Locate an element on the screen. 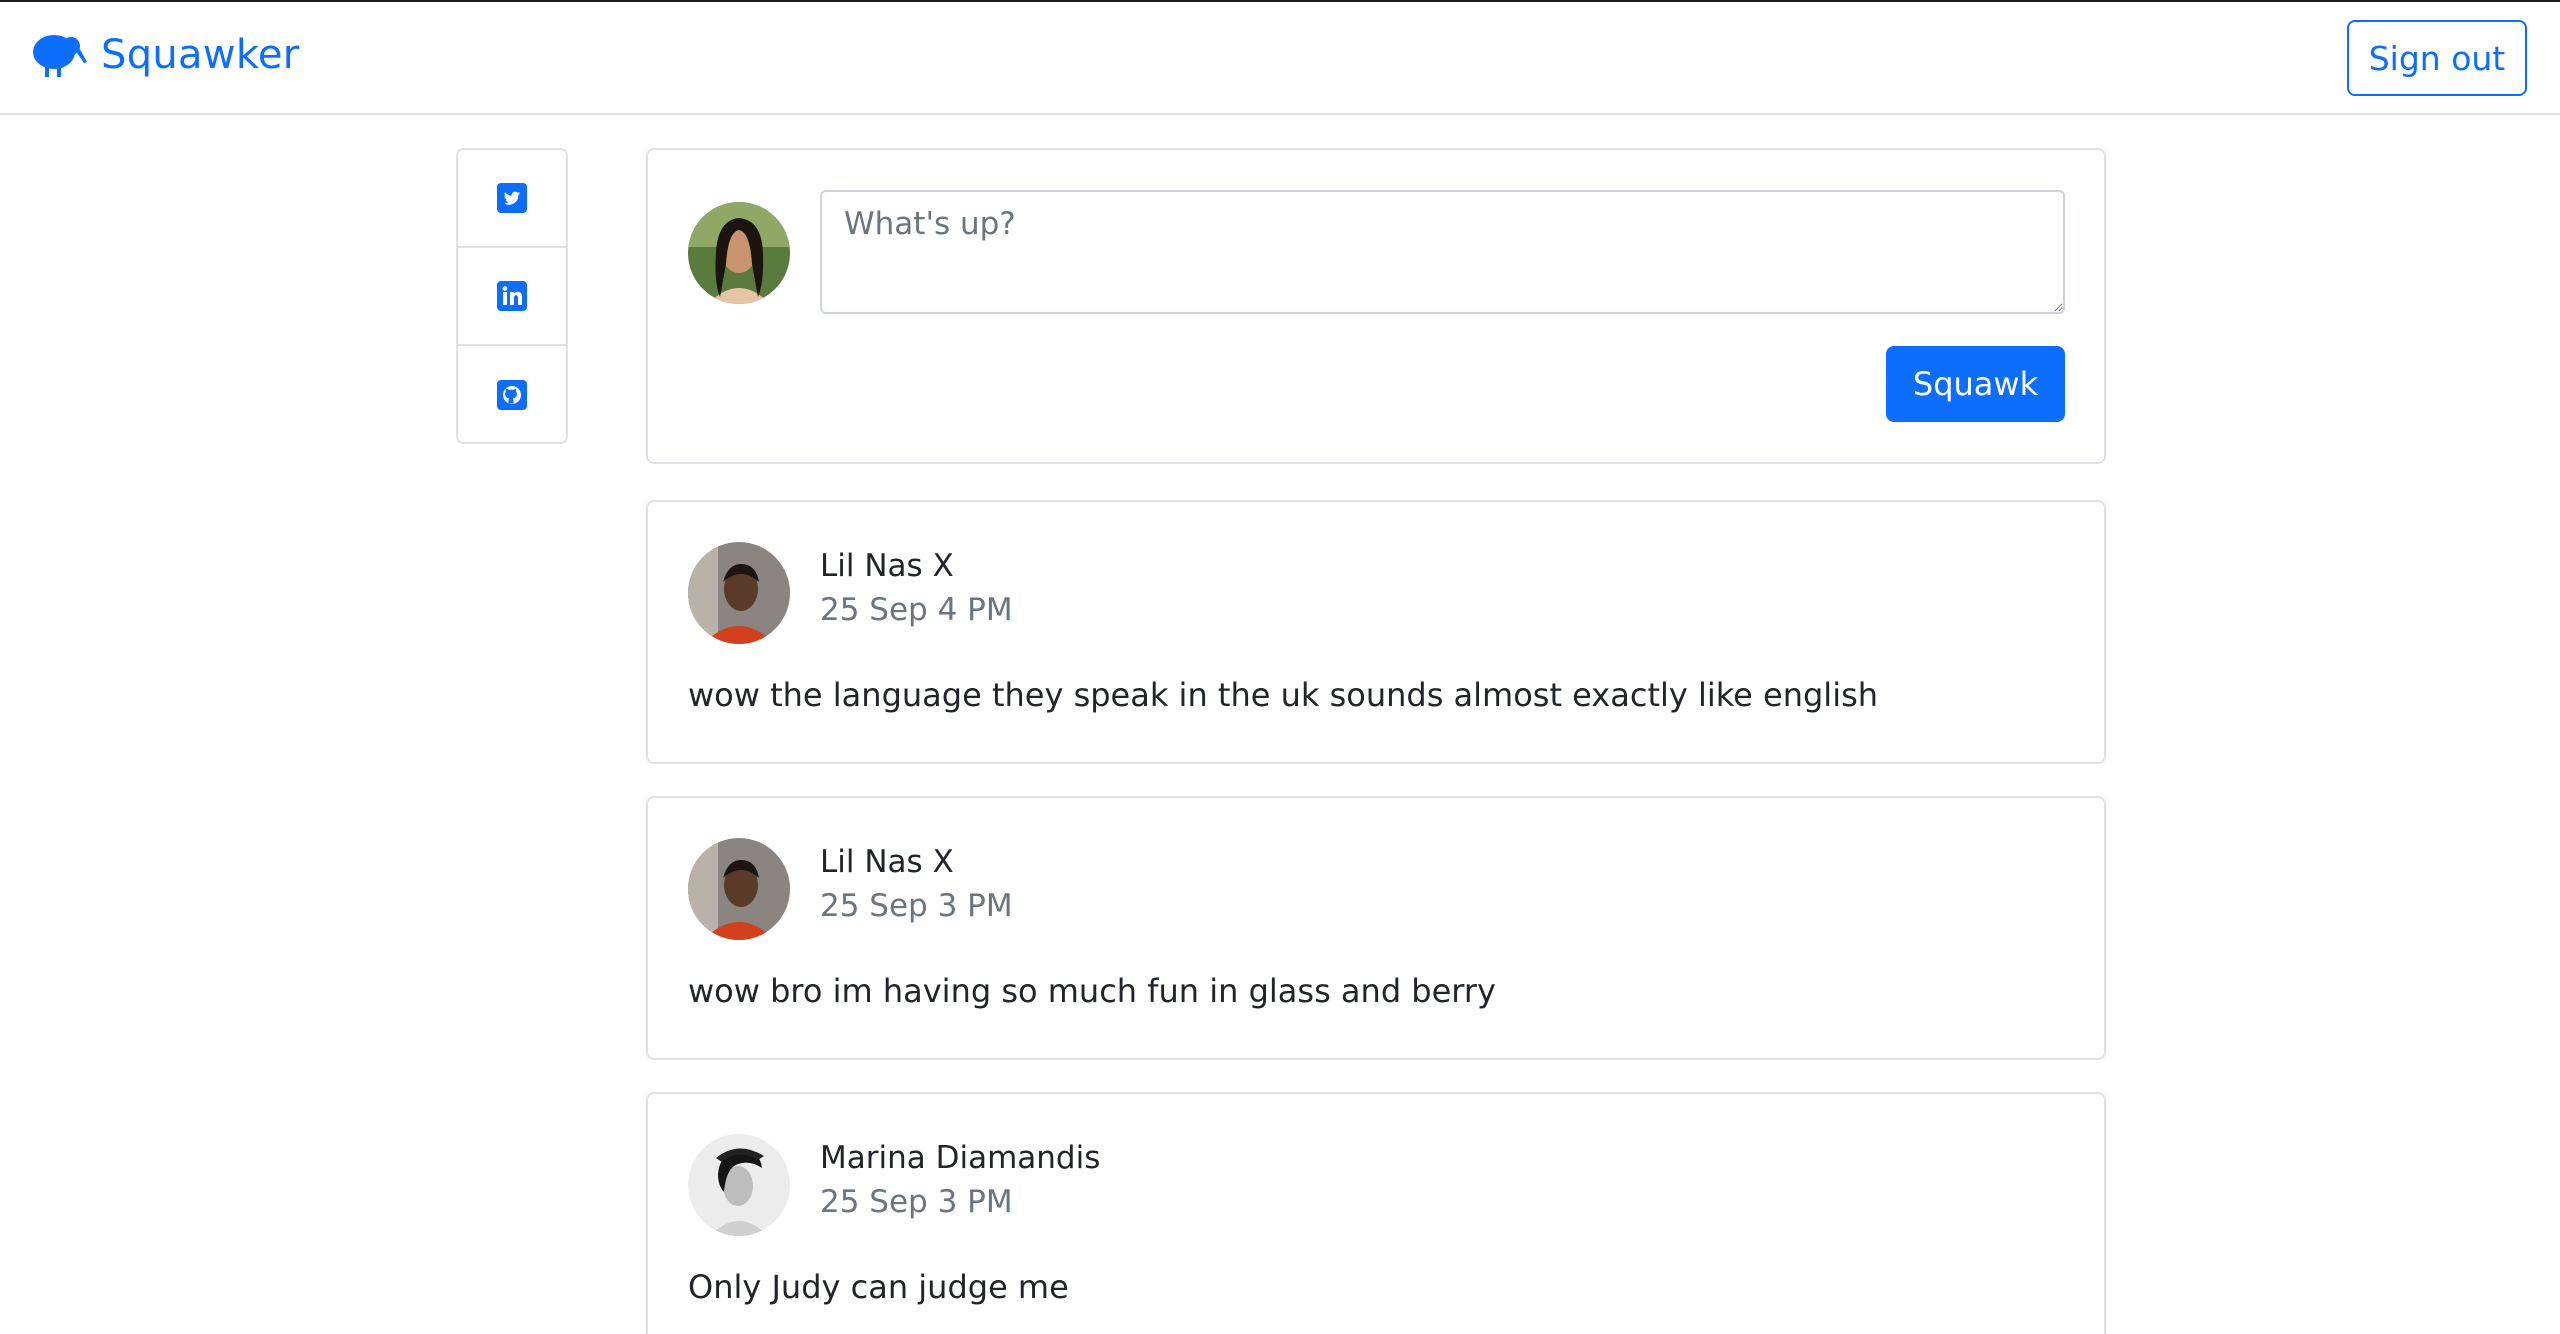  current-user-avatar is located at coordinates (739, 253).